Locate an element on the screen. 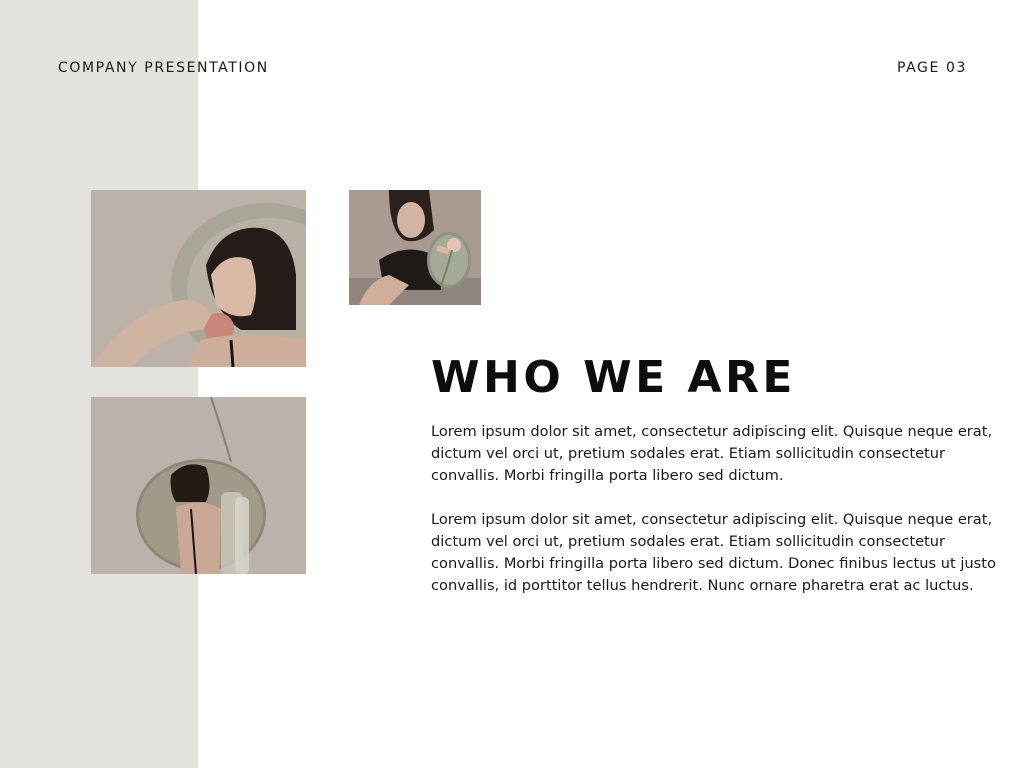 The width and height of the screenshot is (1024, 768). section-title: WHO WE ARE is located at coordinates (613, 377).